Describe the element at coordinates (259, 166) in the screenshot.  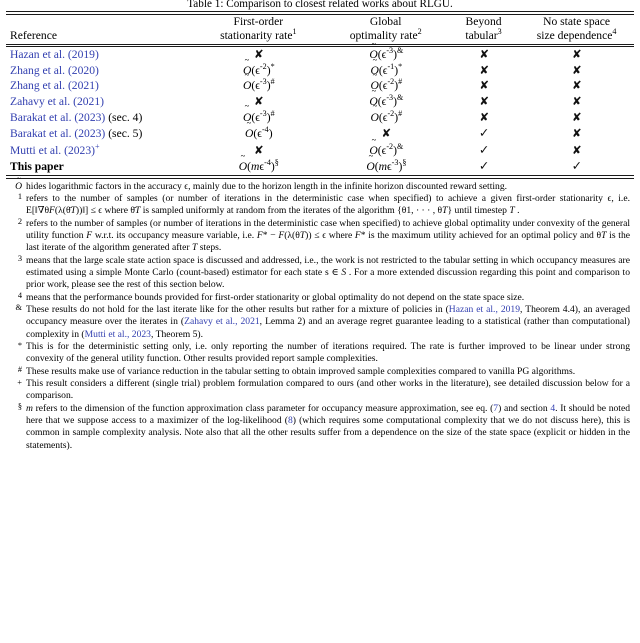
I see `rate-expression: O(mϵ-4)§` at that location.